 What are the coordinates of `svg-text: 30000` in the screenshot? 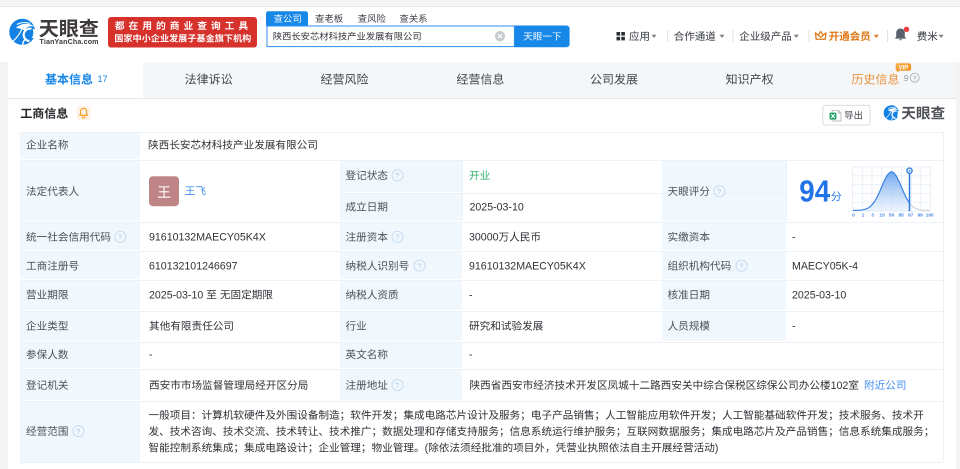 It's located at (484, 238).